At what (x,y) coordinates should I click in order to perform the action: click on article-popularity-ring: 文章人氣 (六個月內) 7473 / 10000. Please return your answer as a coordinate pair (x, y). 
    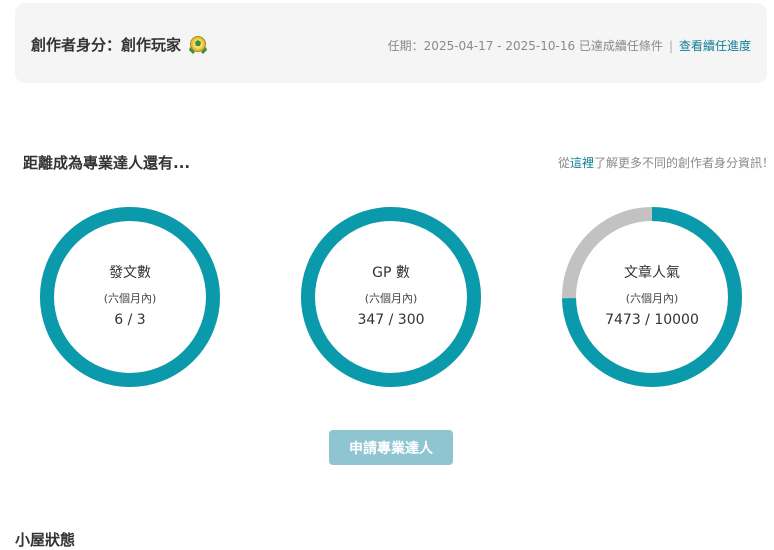
    Looking at the image, I should click on (652, 297).